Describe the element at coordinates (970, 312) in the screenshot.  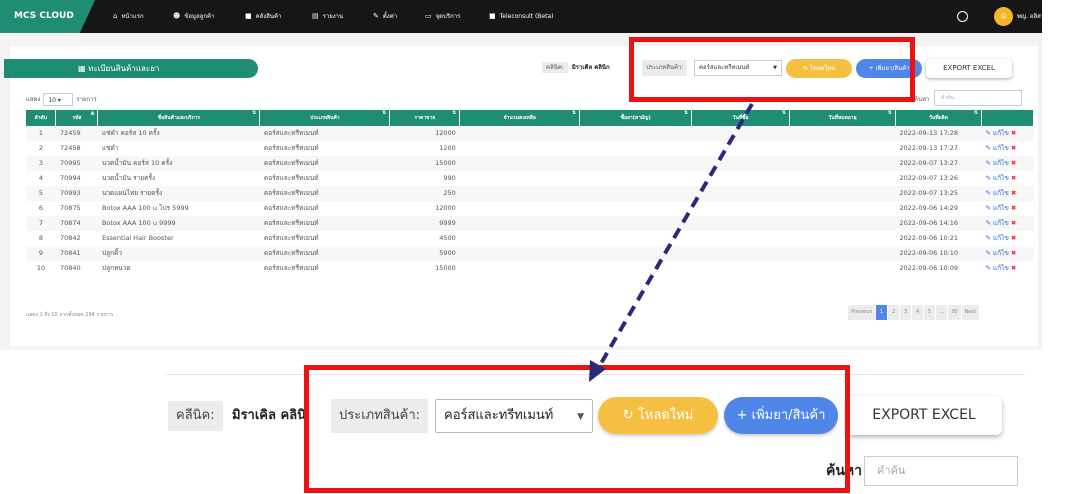
I see `page-button: Next` at that location.